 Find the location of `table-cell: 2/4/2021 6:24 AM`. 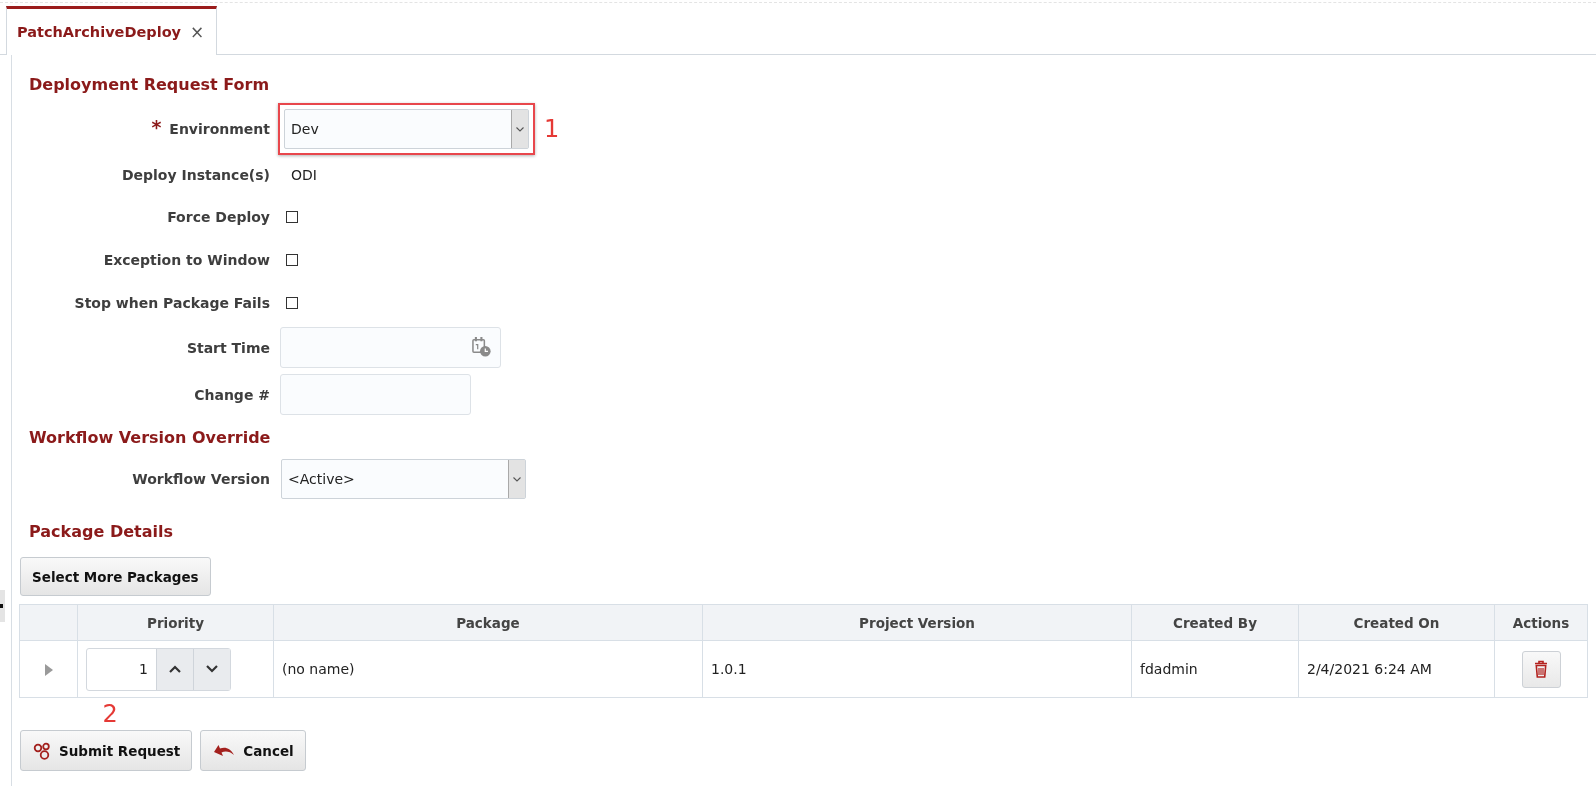

table-cell: 2/4/2021 6:24 AM is located at coordinates (1396, 669).